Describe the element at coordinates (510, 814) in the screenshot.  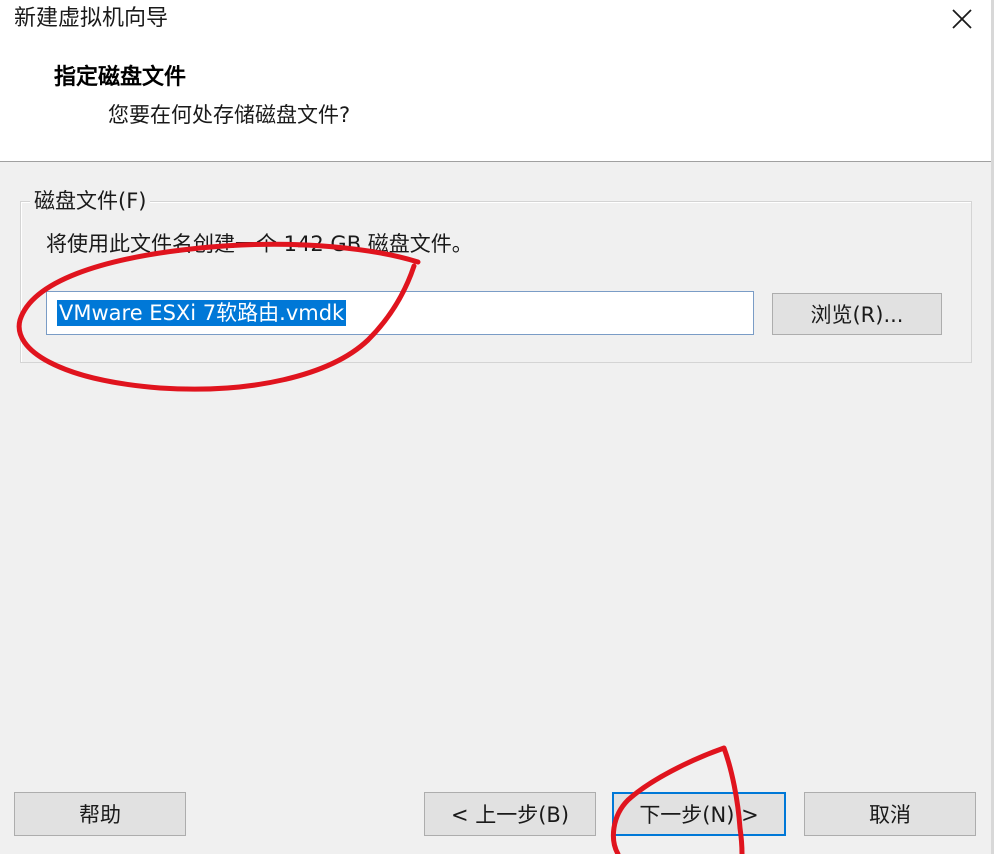
I see `back-button: < 上一步(B)` at that location.